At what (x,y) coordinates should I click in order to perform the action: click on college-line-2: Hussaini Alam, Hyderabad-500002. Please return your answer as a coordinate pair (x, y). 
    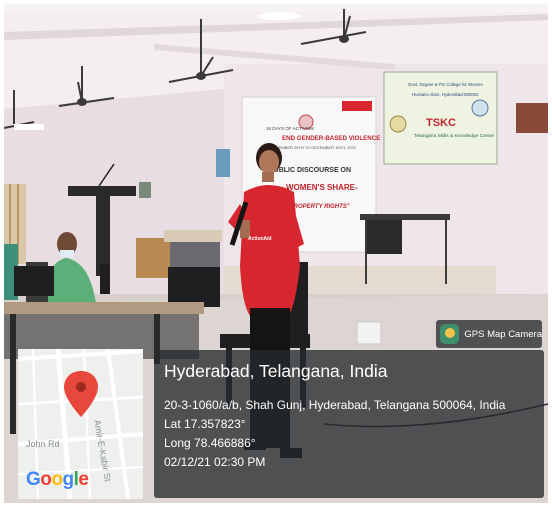
    Looking at the image, I should click on (445, 94).